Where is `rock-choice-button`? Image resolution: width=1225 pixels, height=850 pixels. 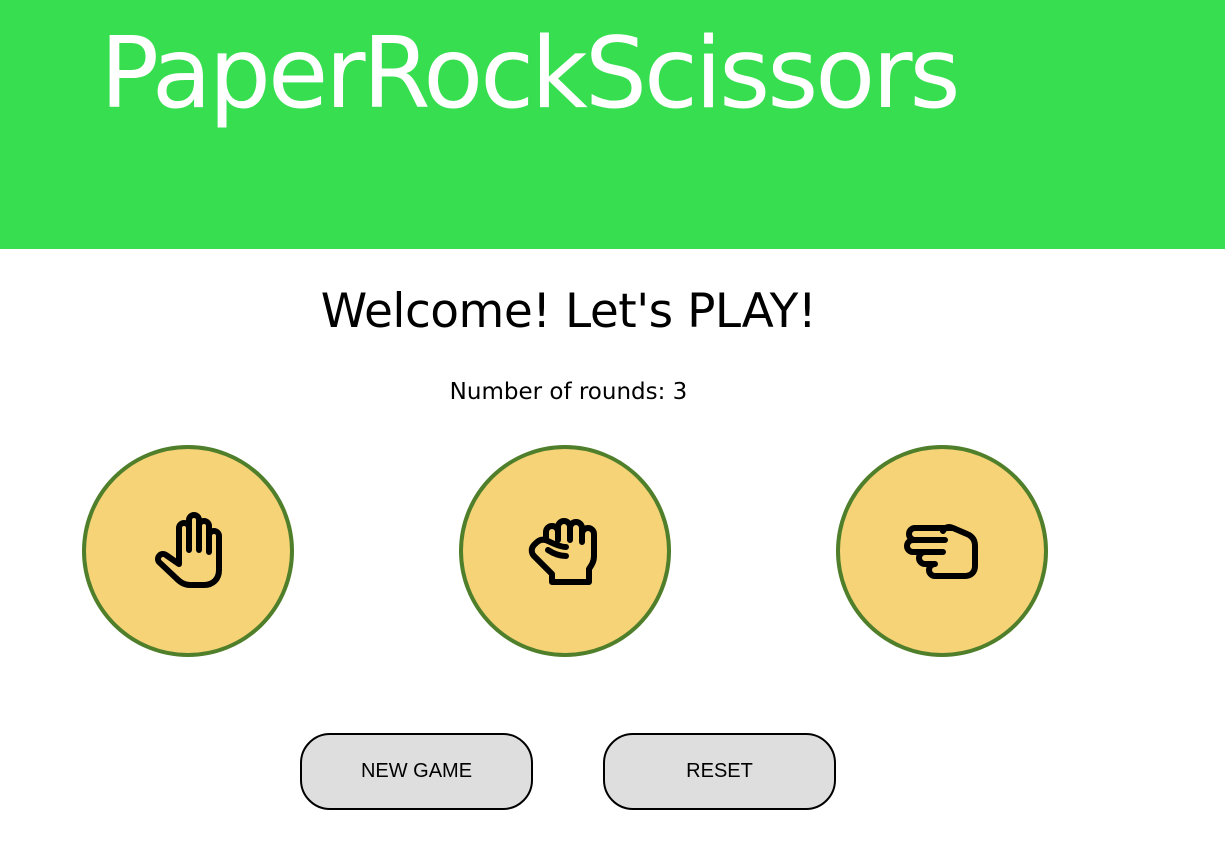
rock-choice-button is located at coordinates (565, 551).